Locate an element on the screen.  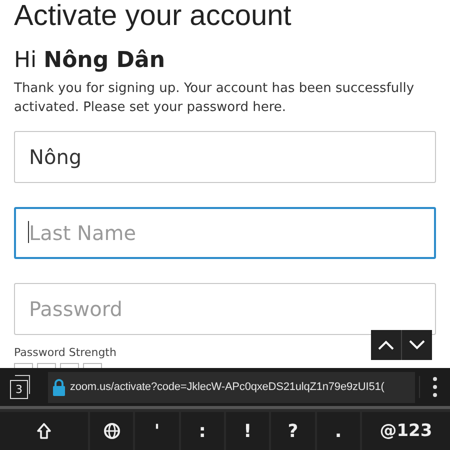
address-bar: zoom.us/activate?code=JklecW-APc0qxeDS21ulqZ1n79e9zUI51( is located at coordinates (231, 387).